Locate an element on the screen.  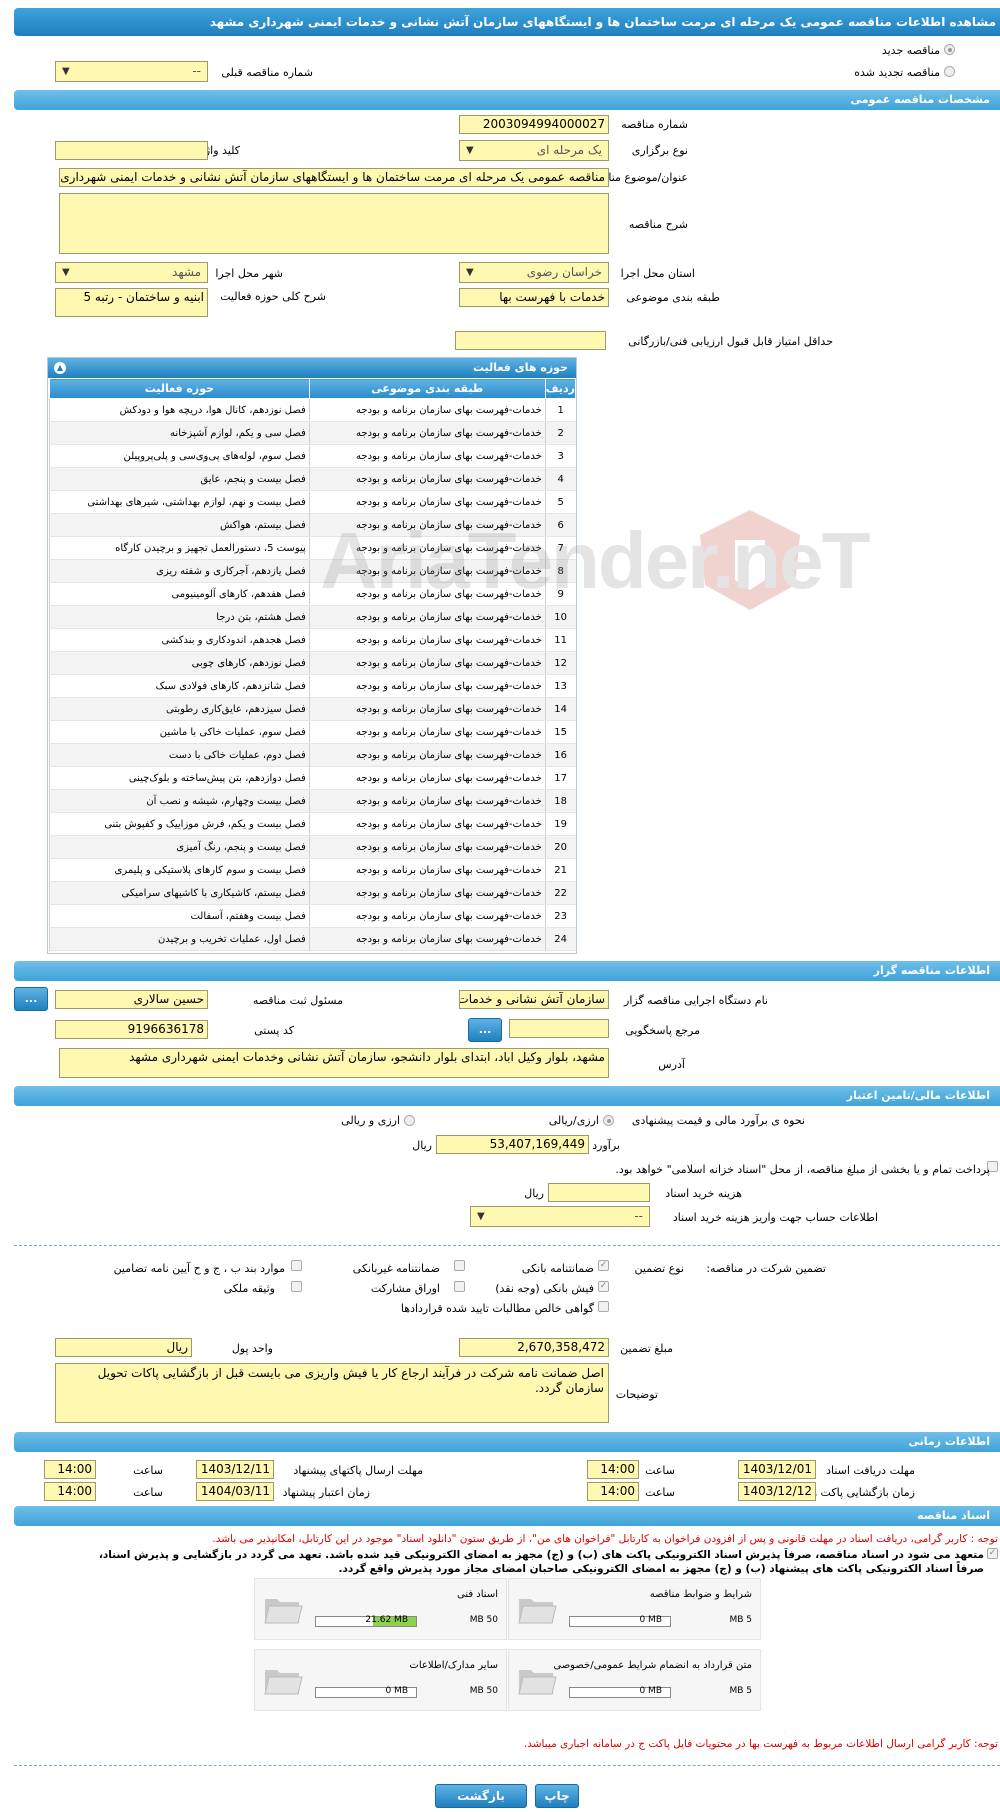
prev-number-select: -- ▼ is located at coordinates (131, 71).